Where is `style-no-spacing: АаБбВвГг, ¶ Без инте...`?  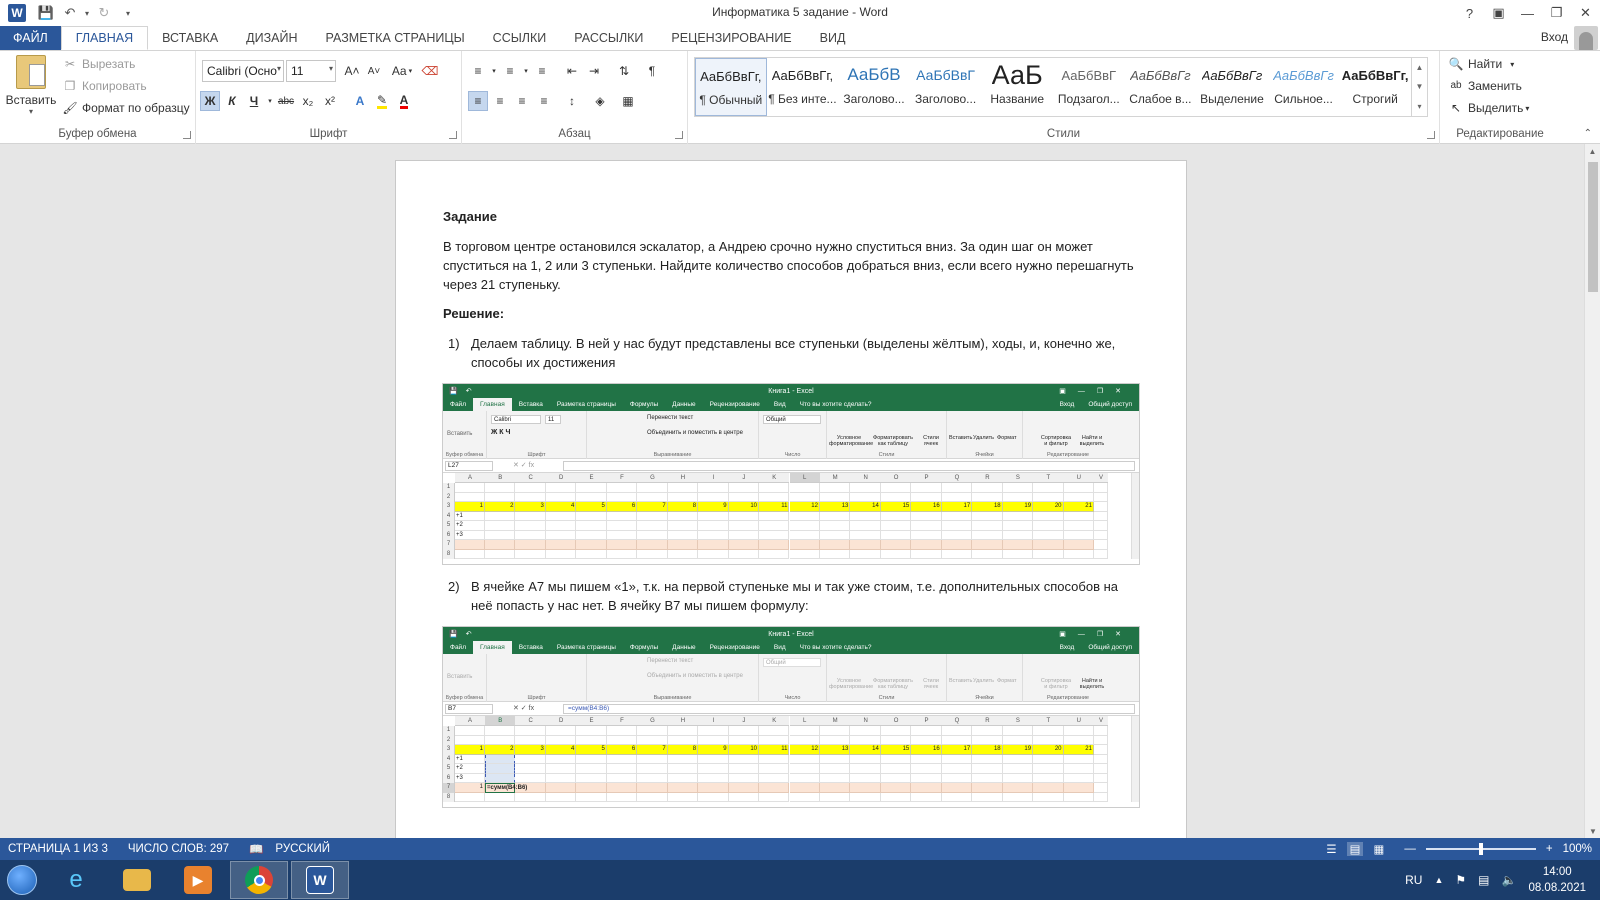 style-no-spacing: АаБбВвГг, ¶ Без инте... is located at coordinates (803, 87).